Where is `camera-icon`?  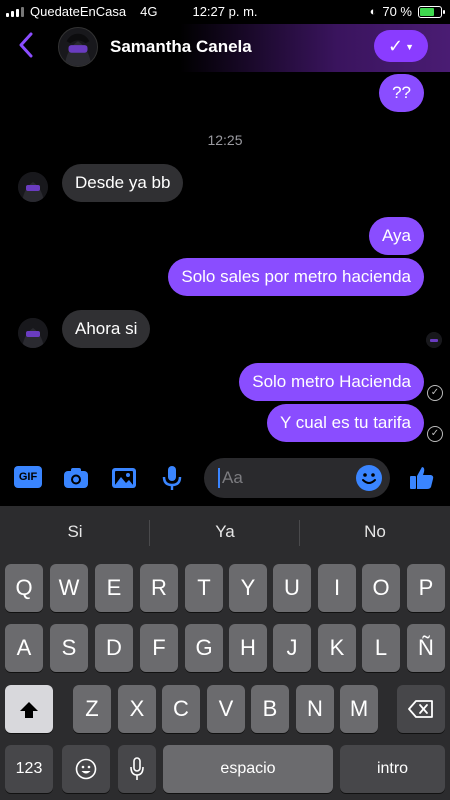 camera-icon is located at coordinates (76, 478).